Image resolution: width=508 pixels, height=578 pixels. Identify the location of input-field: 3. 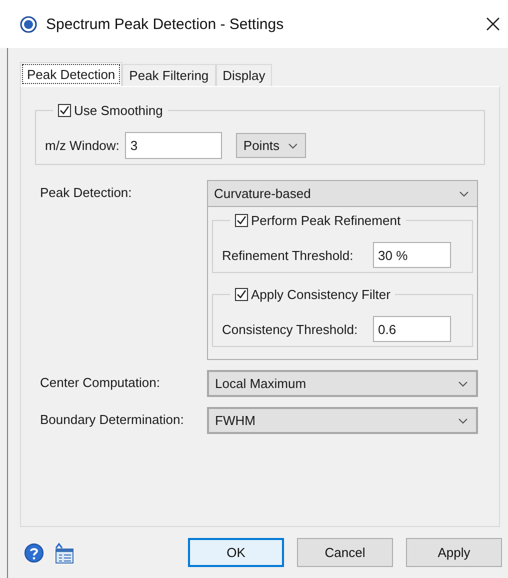
(173, 145).